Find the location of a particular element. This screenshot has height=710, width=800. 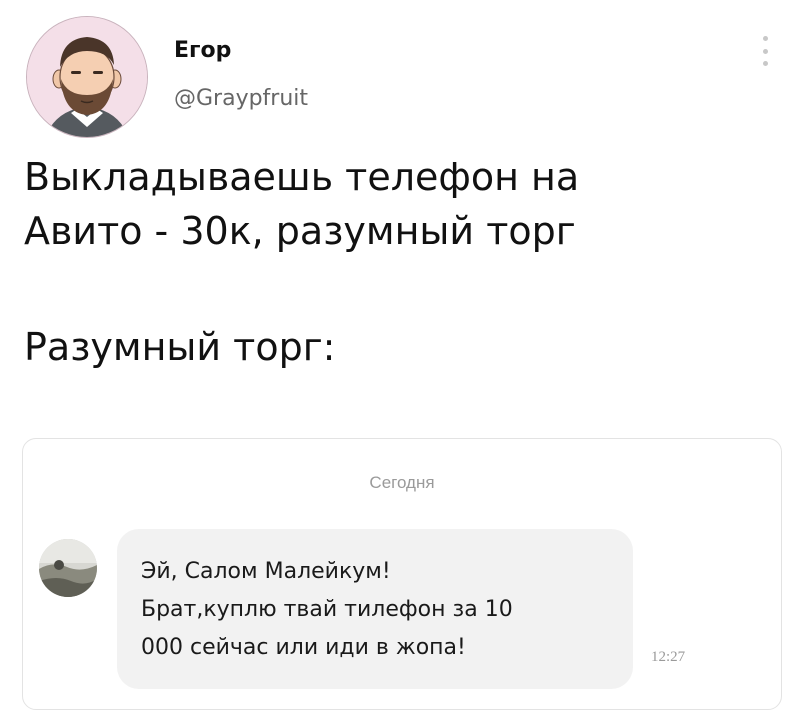

author-name: Егор is located at coordinates (202, 50).